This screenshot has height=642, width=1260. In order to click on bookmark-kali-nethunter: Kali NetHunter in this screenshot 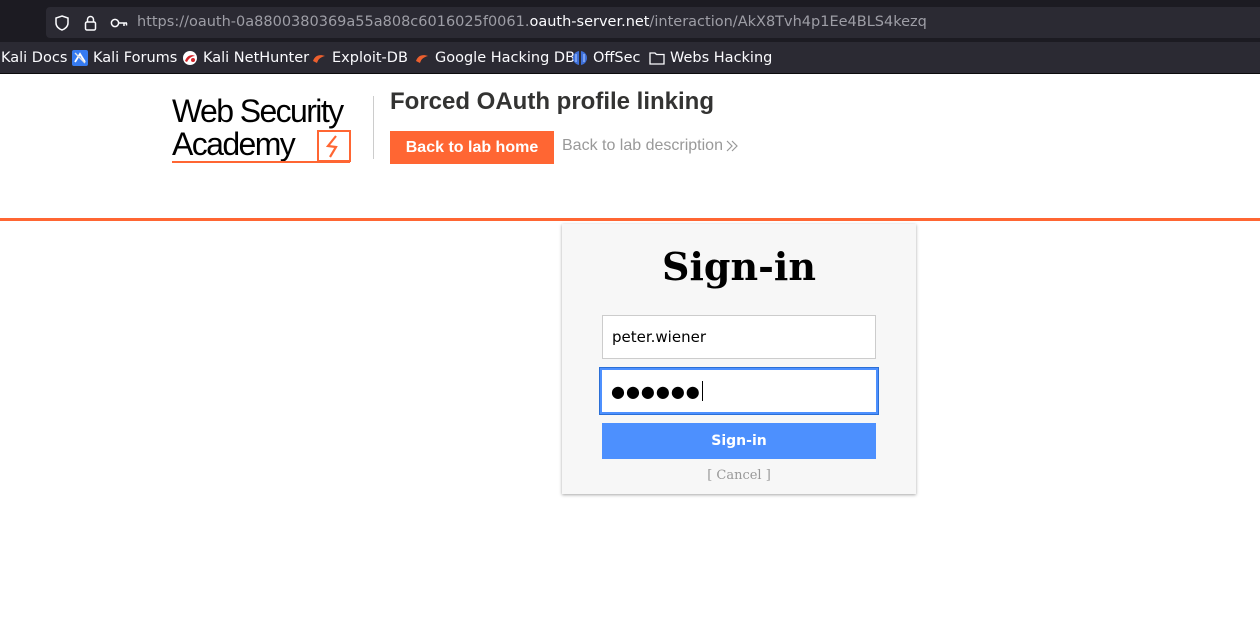, I will do `click(245, 58)`.